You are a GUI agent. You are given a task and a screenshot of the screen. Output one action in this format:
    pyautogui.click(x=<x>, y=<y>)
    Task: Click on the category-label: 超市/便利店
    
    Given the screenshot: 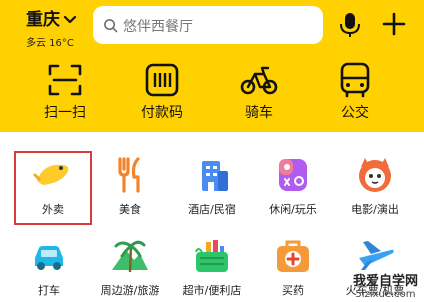 What is the action you would take?
    pyautogui.click(x=212, y=290)
    